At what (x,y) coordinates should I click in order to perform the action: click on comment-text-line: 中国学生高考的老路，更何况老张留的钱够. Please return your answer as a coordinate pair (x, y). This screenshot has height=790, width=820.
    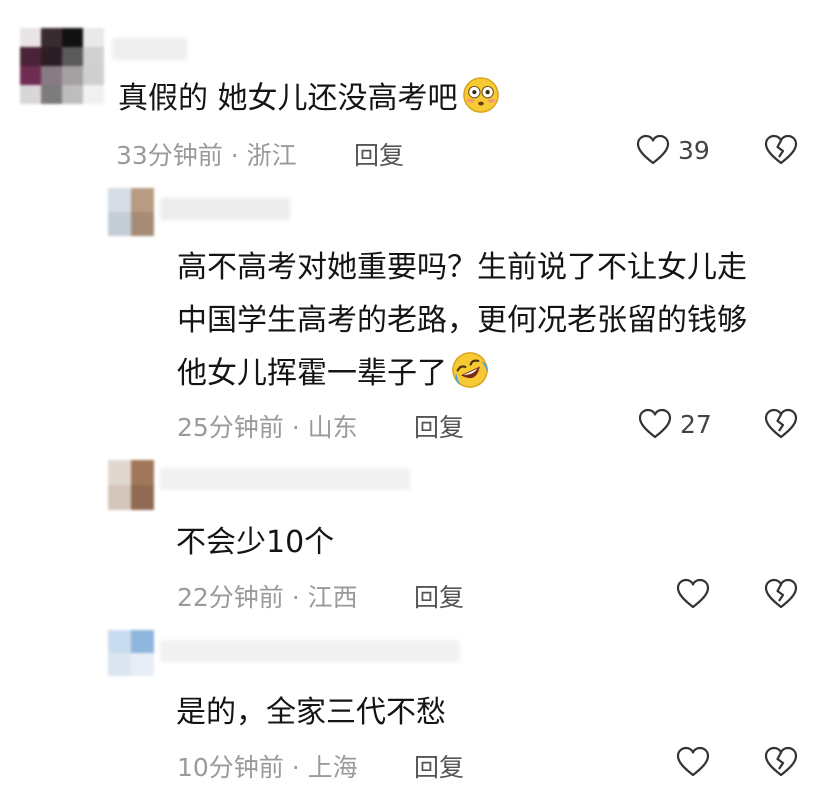
    Looking at the image, I should click on (462, 320).